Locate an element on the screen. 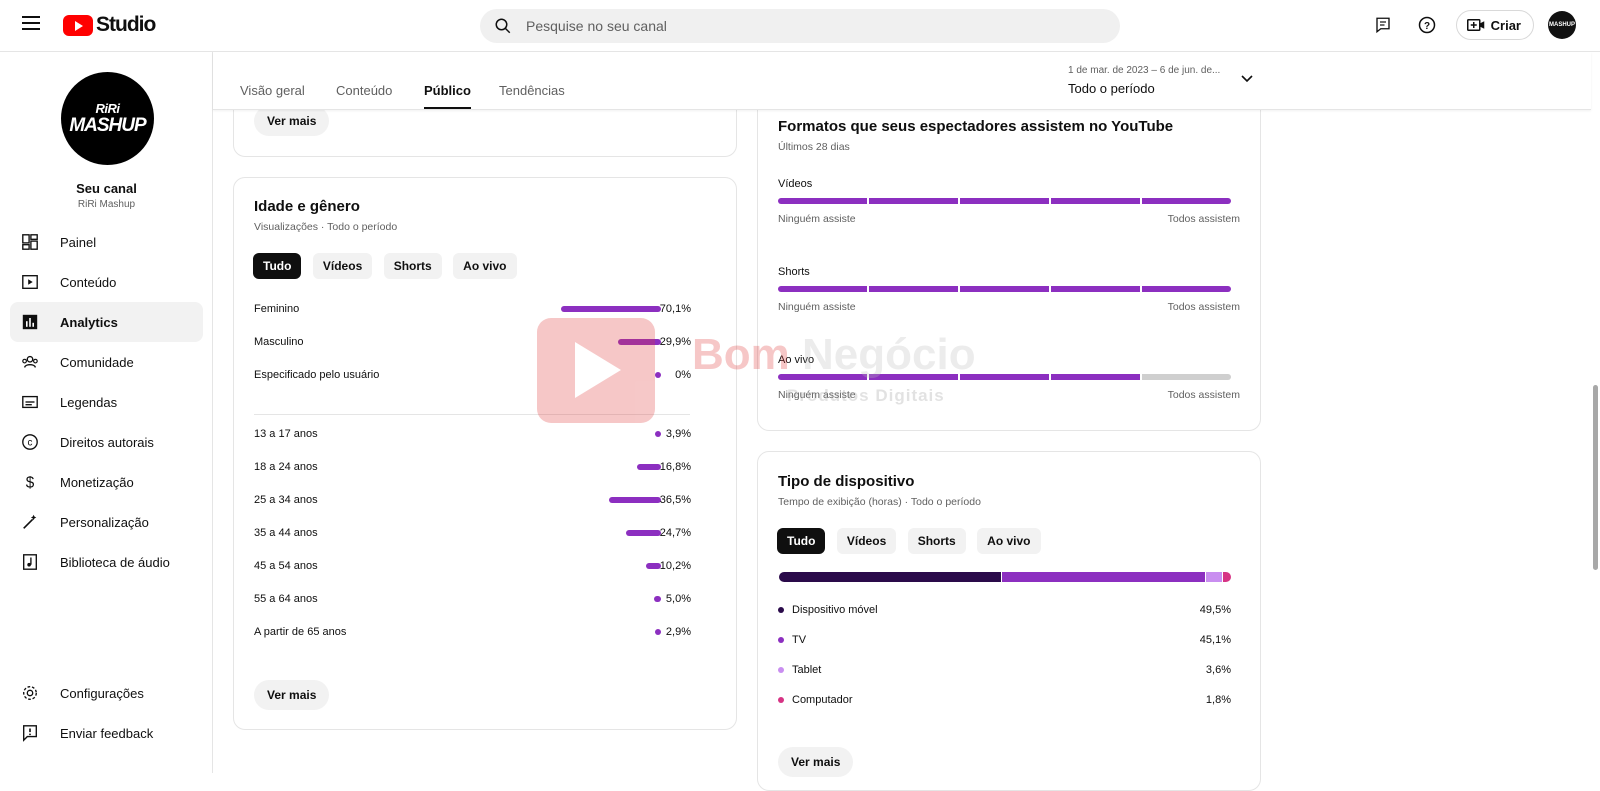 Image resolution: width=1600 pixels, height=791 pixels. device-filter-chips: Tudo Vídeos Shorts Ao vivo is located at coordinates (912, 541).